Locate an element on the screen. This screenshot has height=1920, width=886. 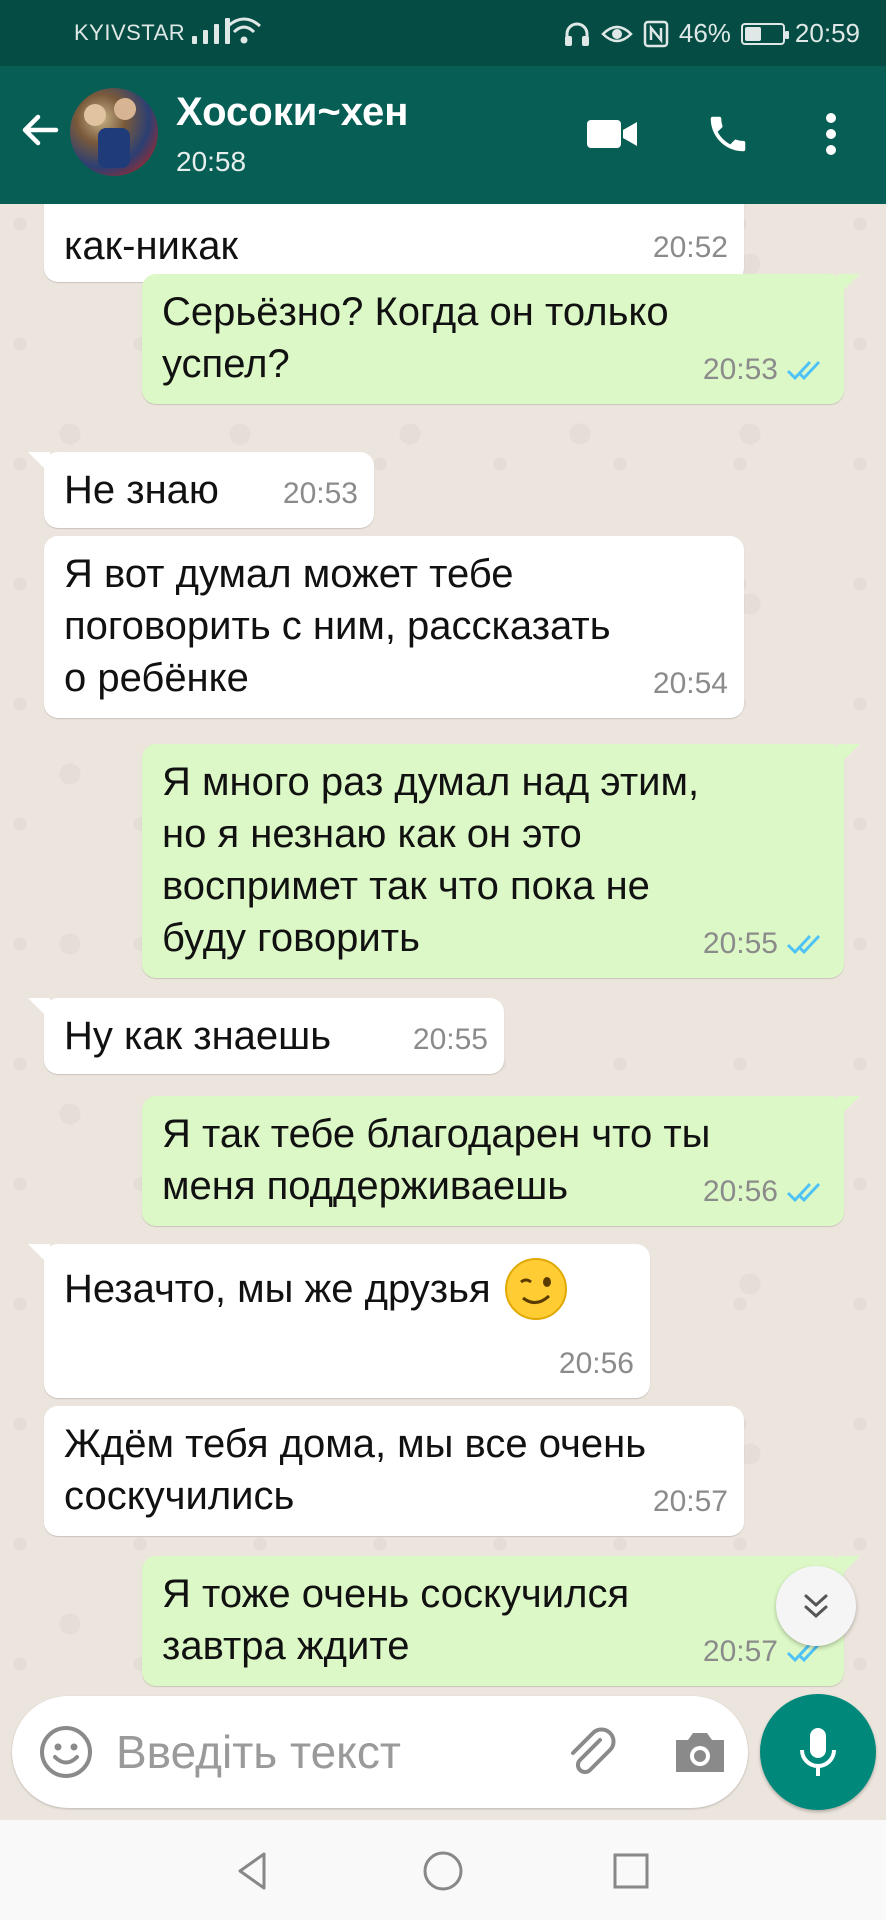
voice-call-button is located at coordinates (728, 134).